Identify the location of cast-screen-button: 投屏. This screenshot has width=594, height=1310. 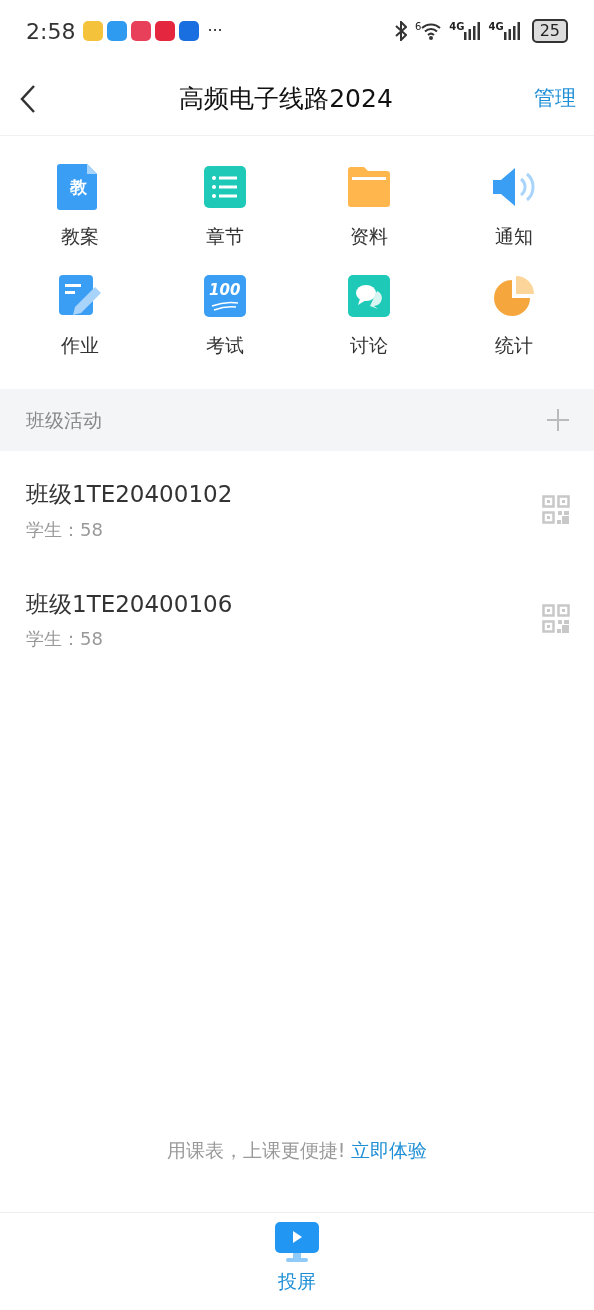
(297, 1258).